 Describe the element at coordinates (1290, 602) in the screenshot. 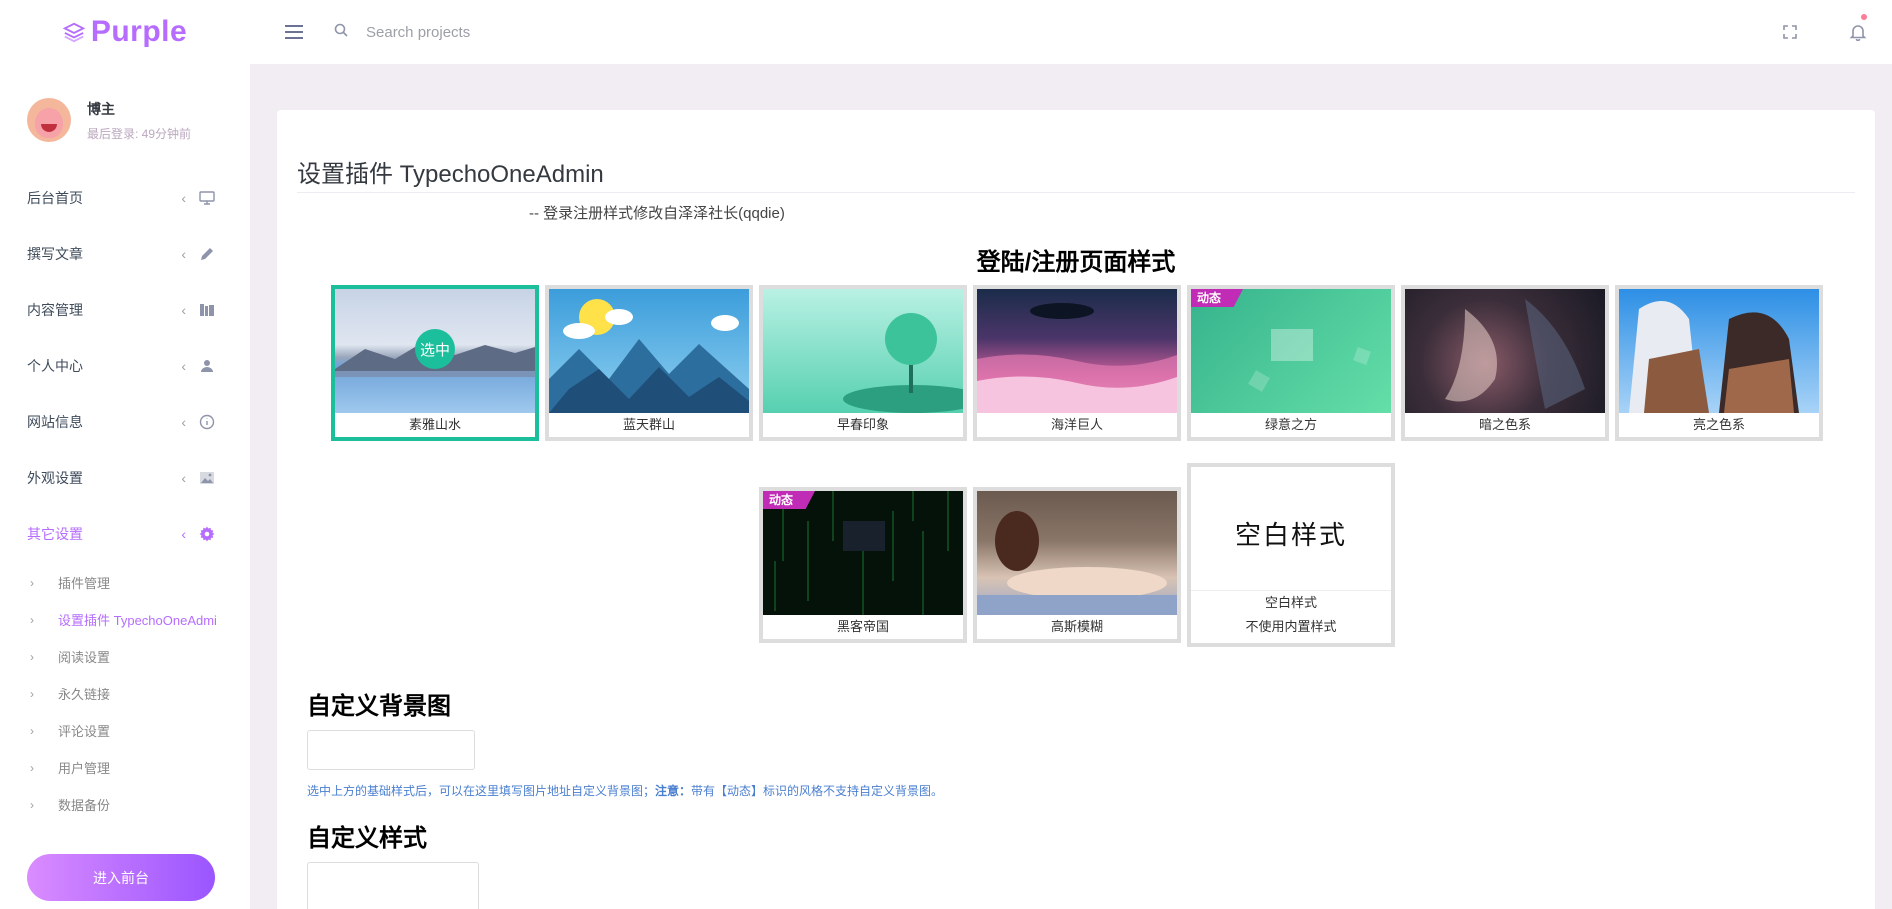

I see `style-name: 空白样式` at that location.